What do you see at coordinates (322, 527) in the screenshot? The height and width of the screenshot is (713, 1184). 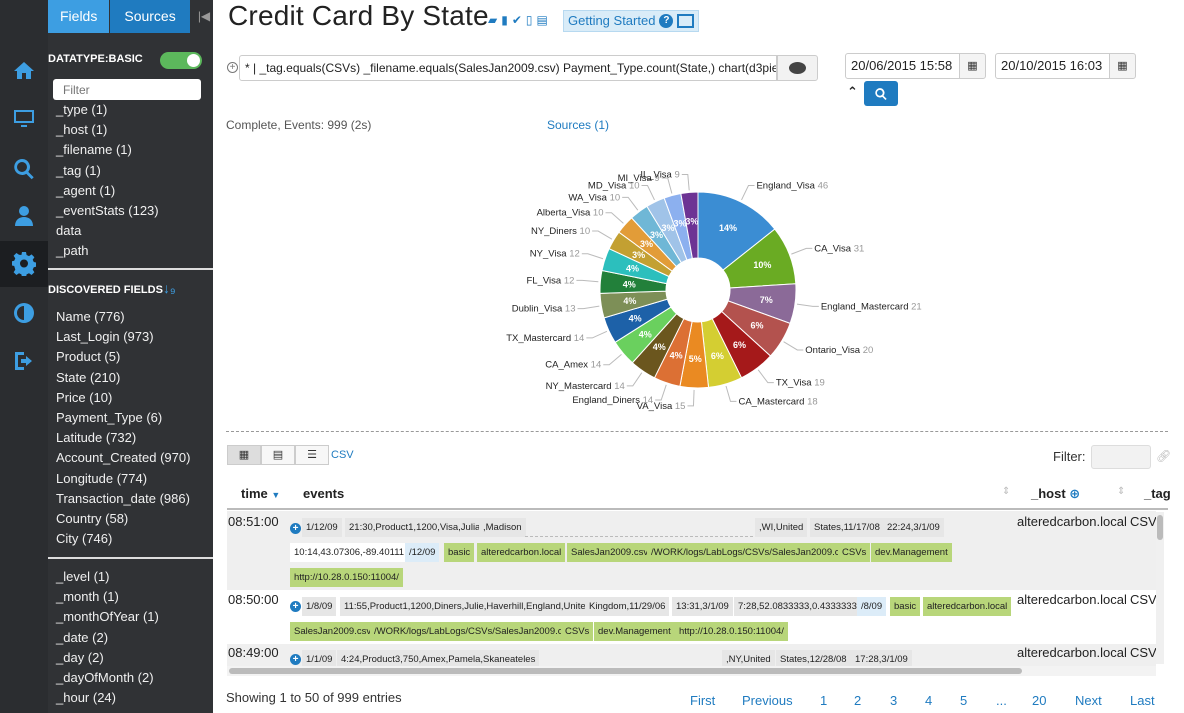 I see `event-token: 1/12/09` at bounding box center [322, 527].